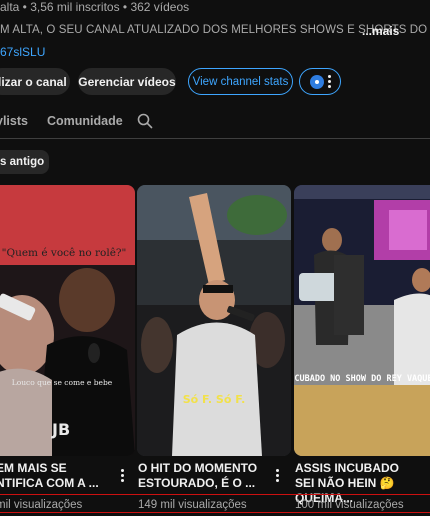 This screenshot has height=516, width=430. Describe the element at coordinates (145, 121) in the screenshot. I see `search-icon` at that location.